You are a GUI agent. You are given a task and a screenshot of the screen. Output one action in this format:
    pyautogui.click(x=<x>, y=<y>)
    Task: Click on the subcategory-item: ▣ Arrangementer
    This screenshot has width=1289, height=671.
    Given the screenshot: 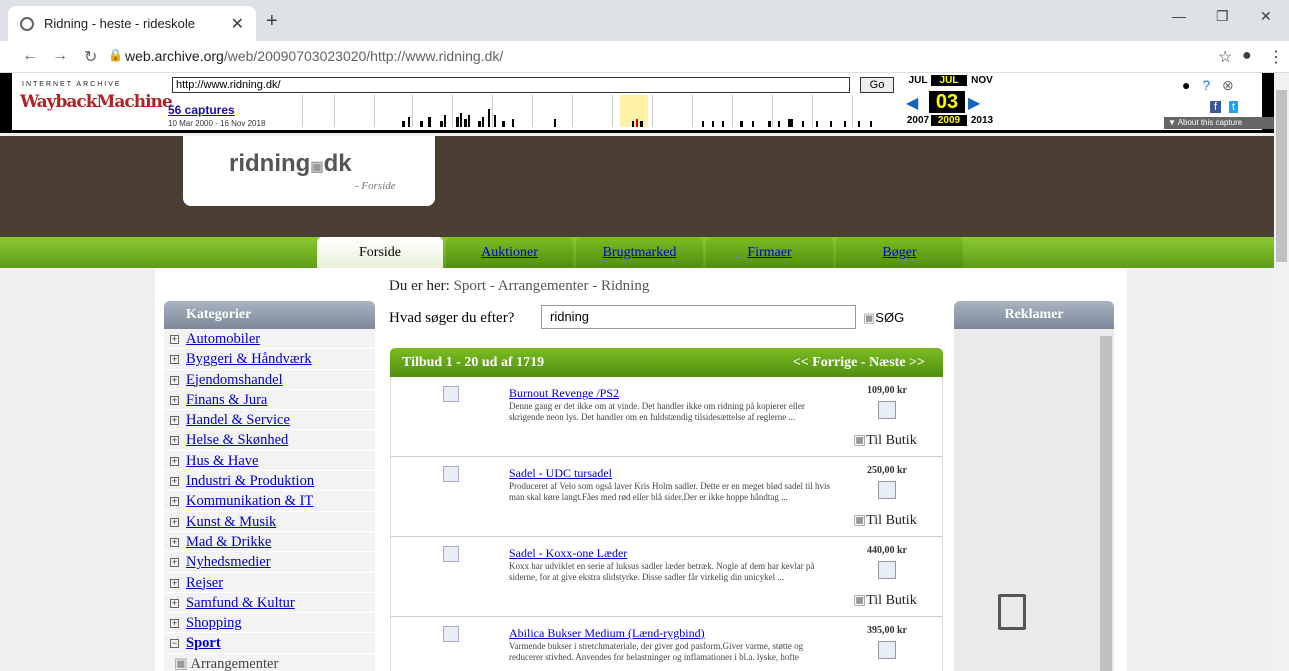 What is the action you would take?
    pyautogui.click(x=269, y=662)
    